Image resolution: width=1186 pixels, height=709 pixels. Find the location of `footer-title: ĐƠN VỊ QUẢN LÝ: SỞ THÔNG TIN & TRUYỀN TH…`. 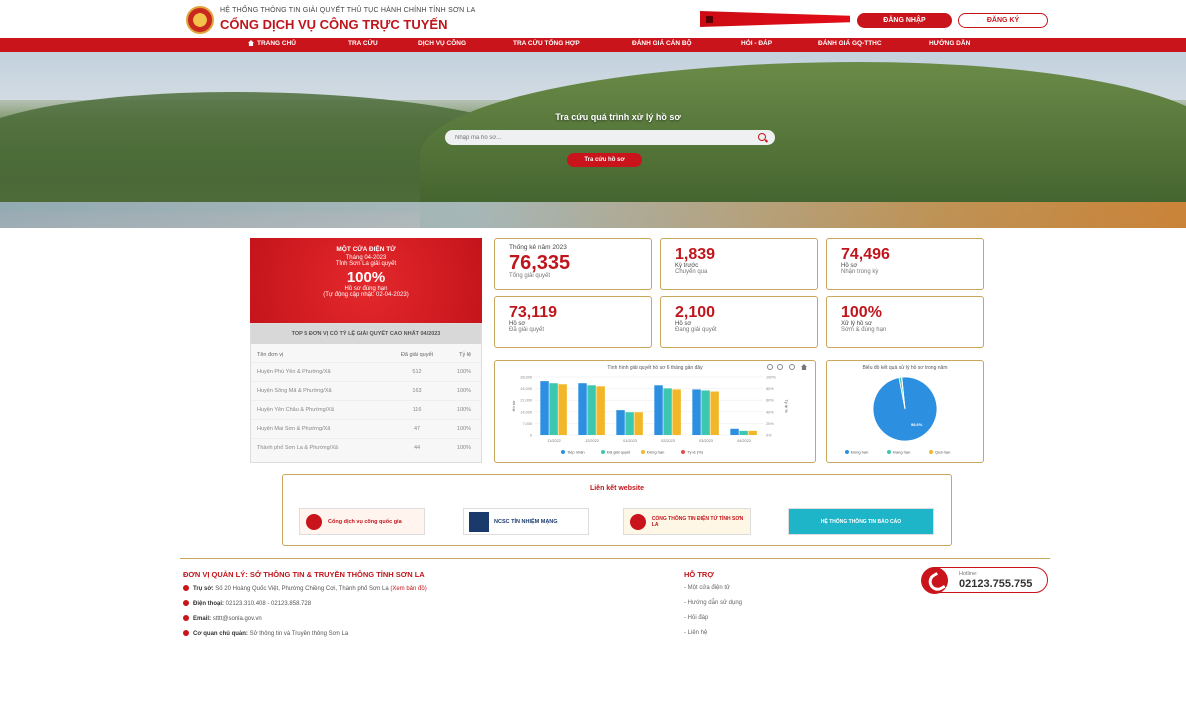

footer-title: ĐƠN VỊ QUẢN LÝ: SỞ THÔNG TIN & TRUYỀN TH… is located at coordinates (304, 574).